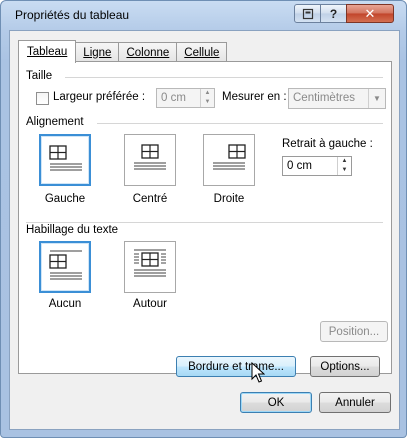 Image resolution: width=407 pixels, height=438 pixels. Describe the element at coordinates (65, 199) in the screenshot. I see `align-left-label: Gauche` at that location.